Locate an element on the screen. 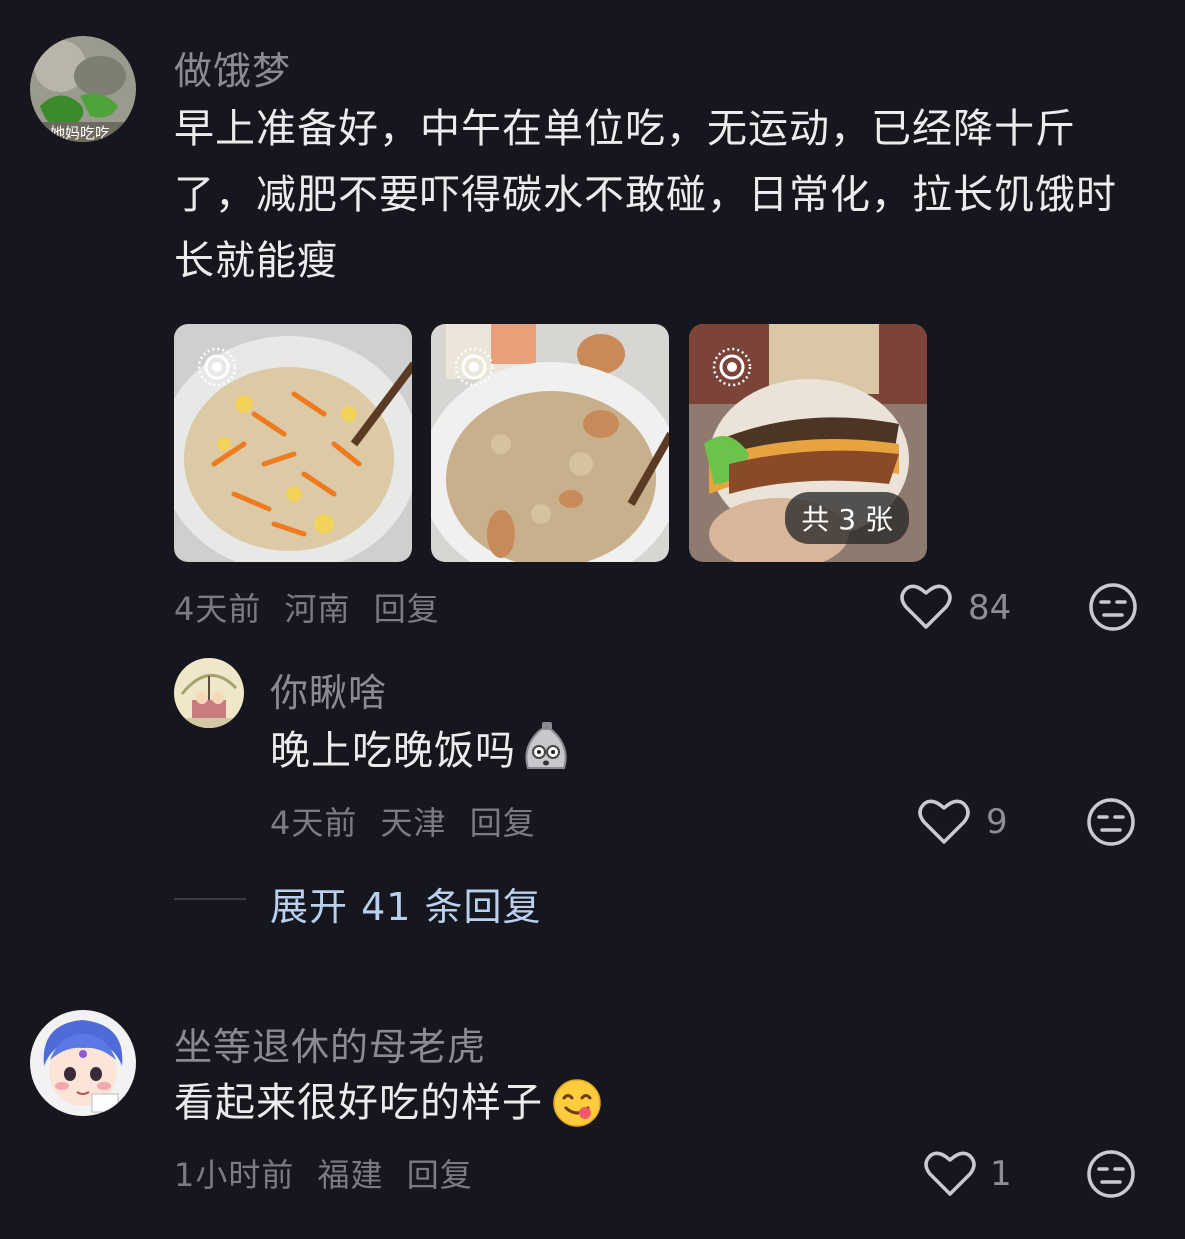 The image size is (1185, 1239). comment-image-fried-rice is located at coordinates (293, 443).